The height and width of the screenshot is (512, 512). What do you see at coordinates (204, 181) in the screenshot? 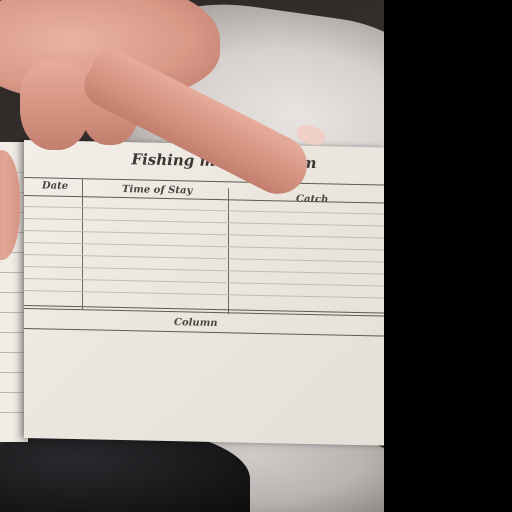
I see `header-top-rule` at bounding box center [204, 181].